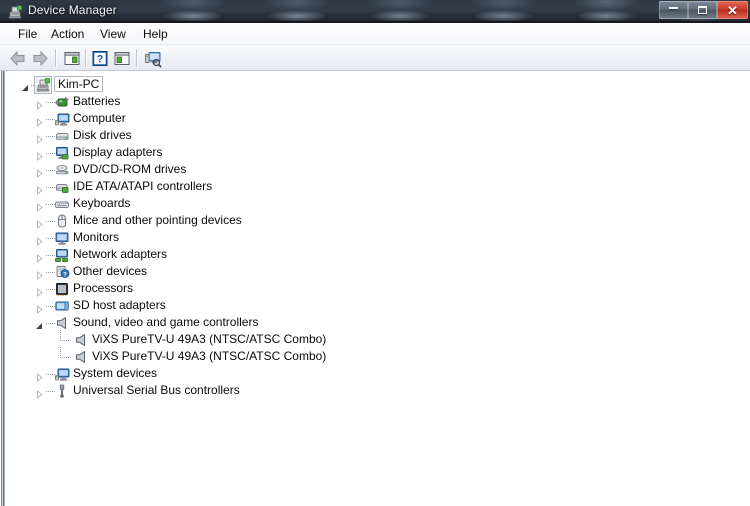 The height and width of the screenshot is (506, 750). I want to click on tree-item-sound-video-and-game-controllers: Sound, video and game controllers, so click(379, 322).